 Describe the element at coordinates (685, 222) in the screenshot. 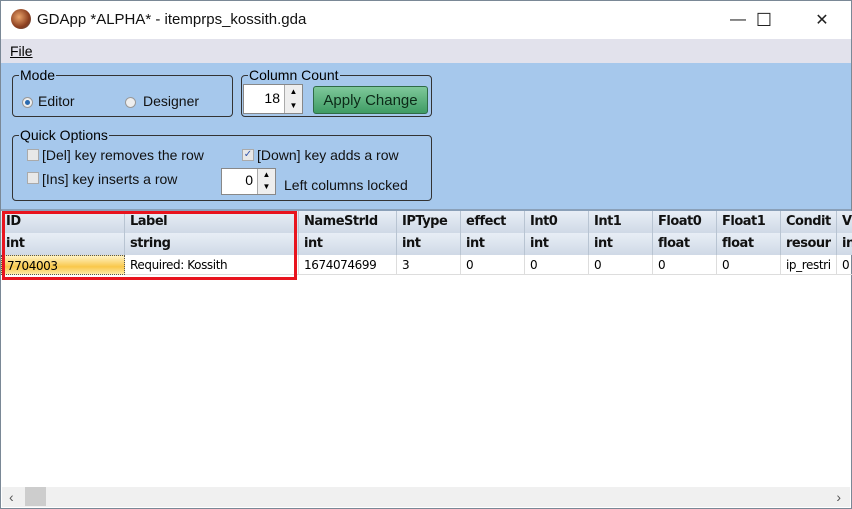

I see `column-header: Float0` at that location.